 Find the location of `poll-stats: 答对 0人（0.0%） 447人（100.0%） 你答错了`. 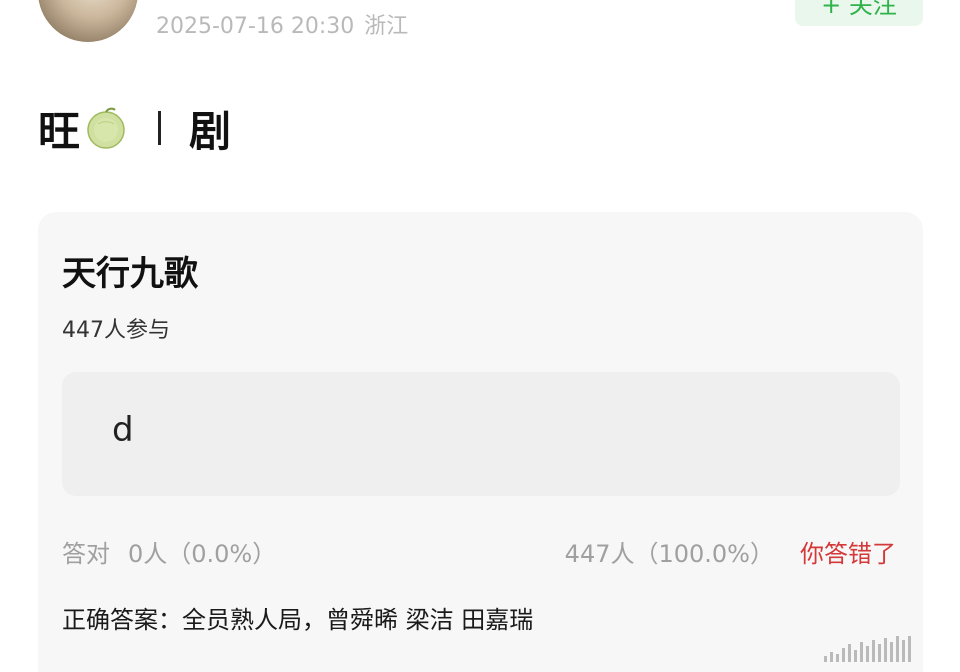

poll-stats: 答对 0人（0.0%） 447人（100.0%） 你答错了 is located at coordinates (481, 554).